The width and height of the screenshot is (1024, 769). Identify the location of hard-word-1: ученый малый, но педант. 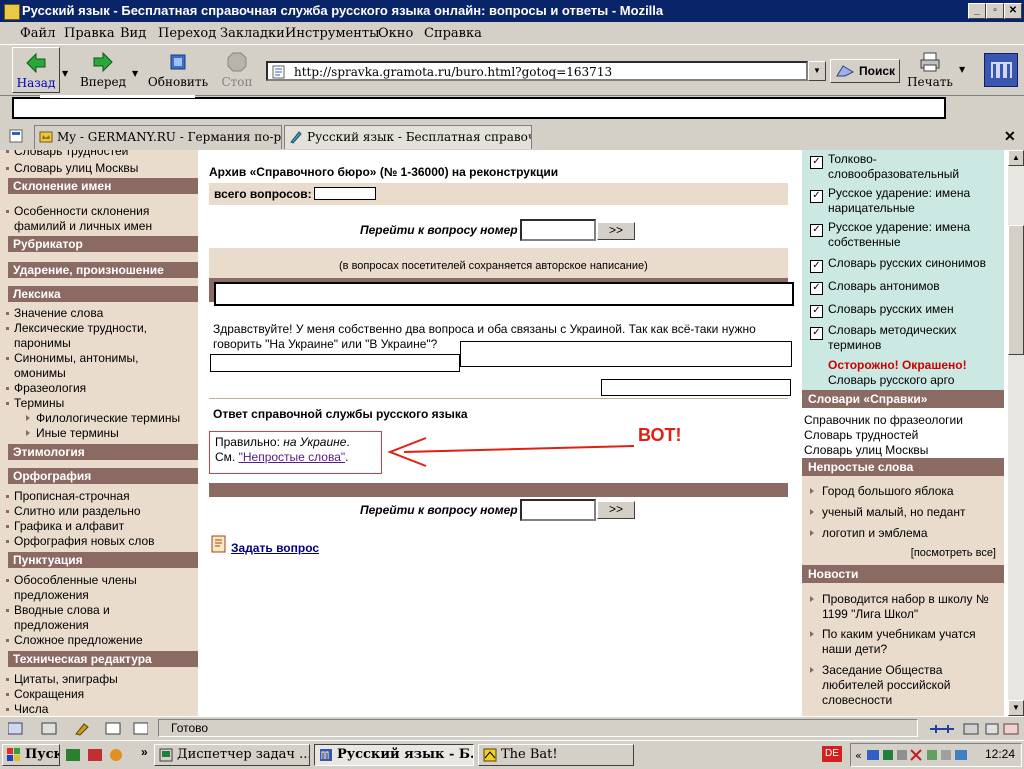
(905, 512).